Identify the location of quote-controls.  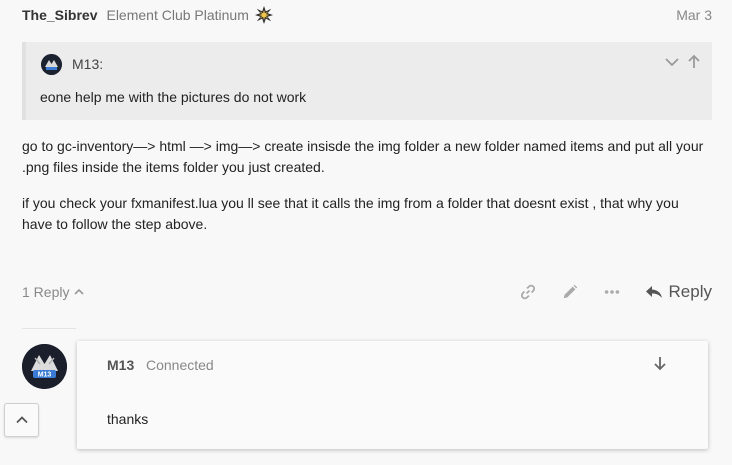
(683, 62).